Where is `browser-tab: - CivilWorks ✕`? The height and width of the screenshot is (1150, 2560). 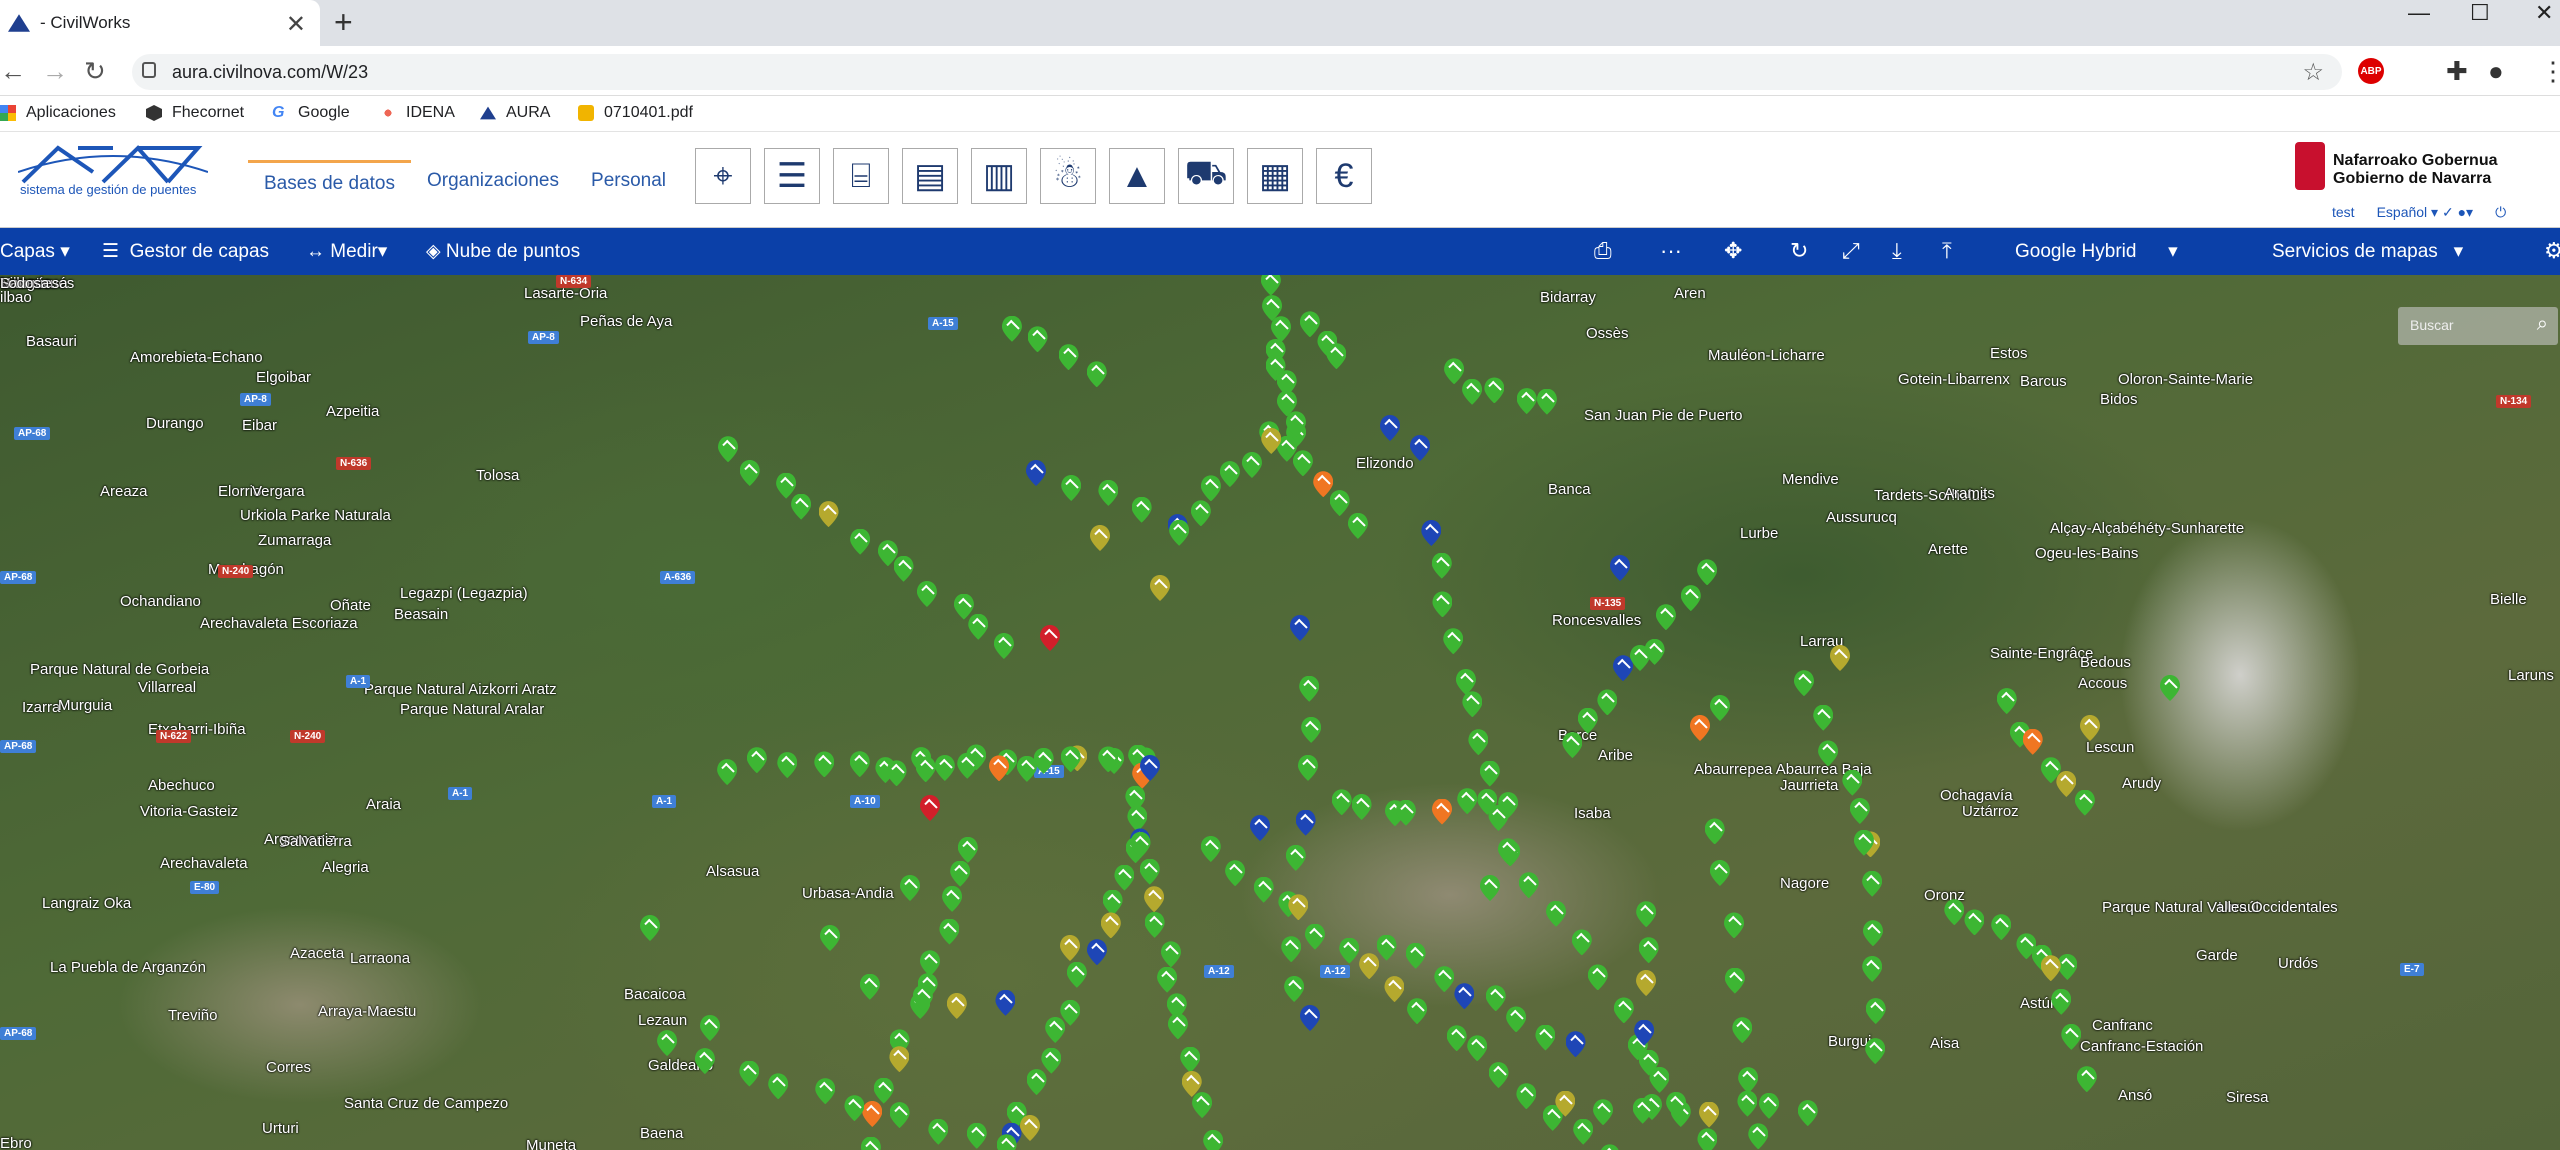
browser-tab: - CivilWorks ✕ is located at coordinates (160, 23).